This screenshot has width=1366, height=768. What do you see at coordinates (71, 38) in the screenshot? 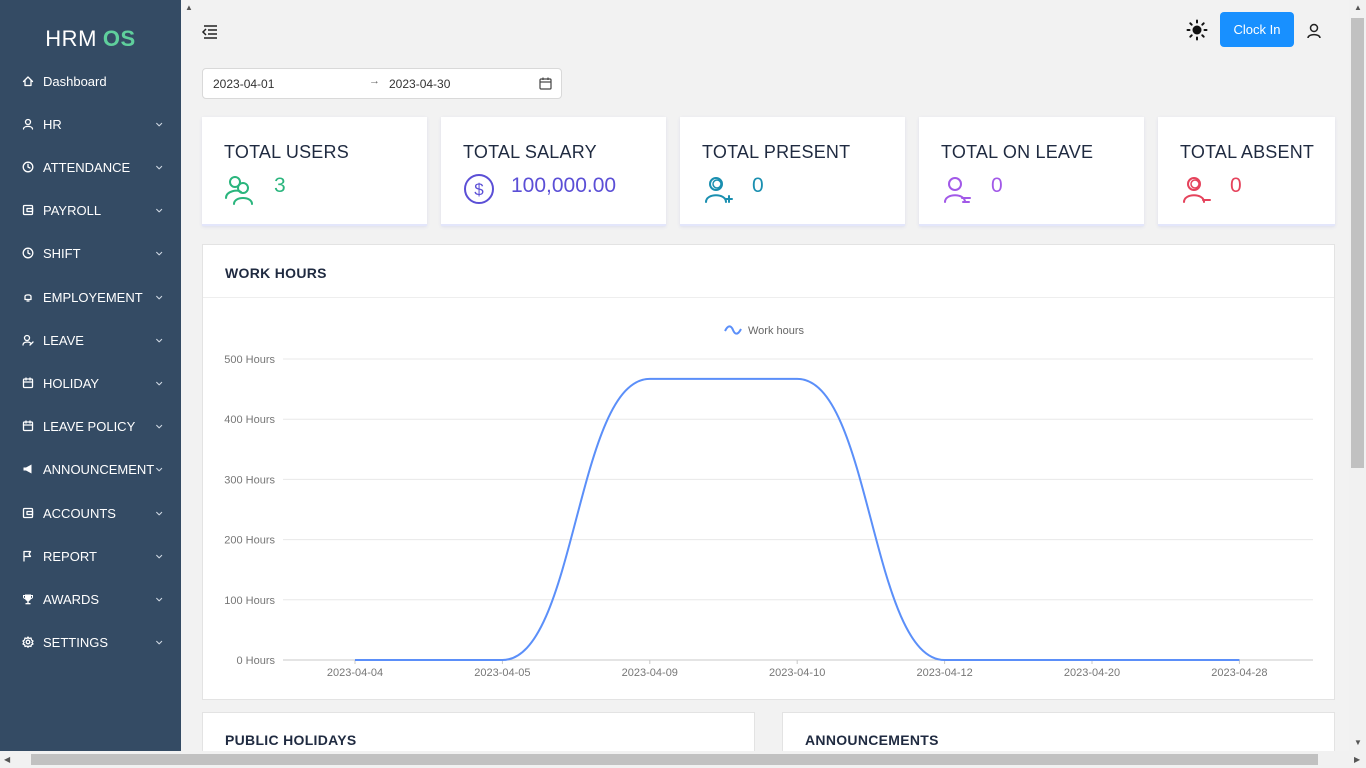
I see `logo-text: HRM` at bounding box center [71, 38].